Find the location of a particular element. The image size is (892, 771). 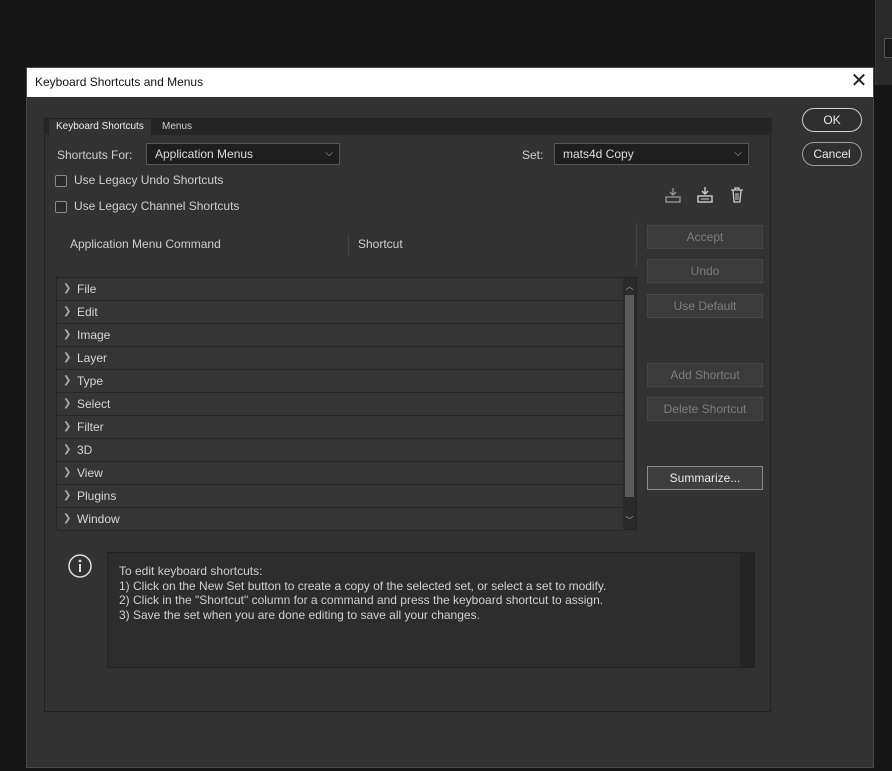

delete-shortcut-button: Delete Shortcut is located at coordinates (705, 409).